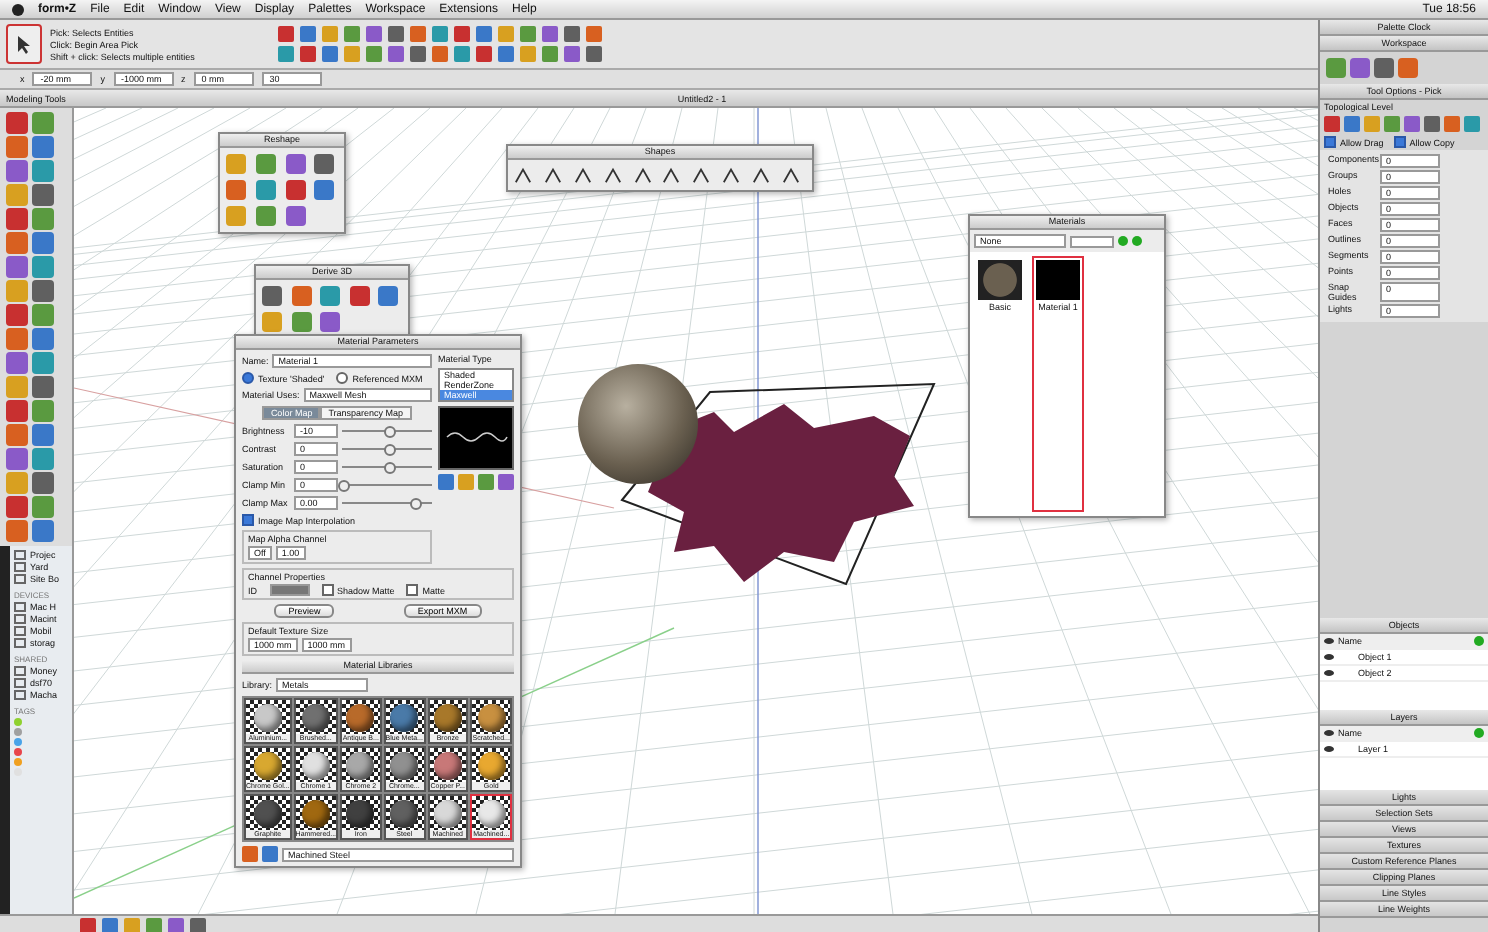 The image size is (1488, 932). I want to click on sphere-drawing, so click(638, 424).